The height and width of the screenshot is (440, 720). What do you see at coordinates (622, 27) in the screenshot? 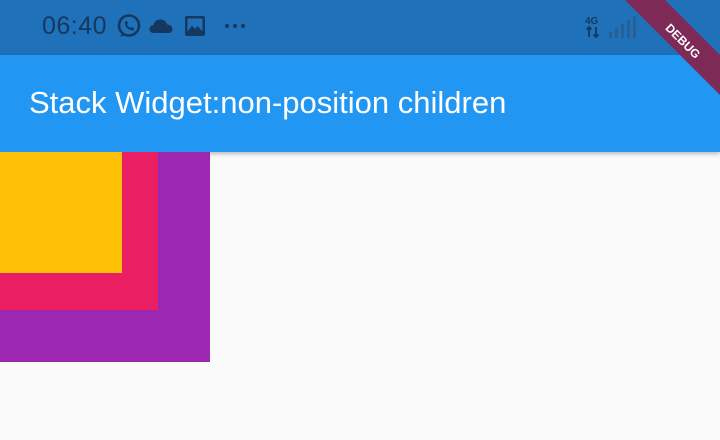
I see `signal-icon` at bounding box center [622, 27].